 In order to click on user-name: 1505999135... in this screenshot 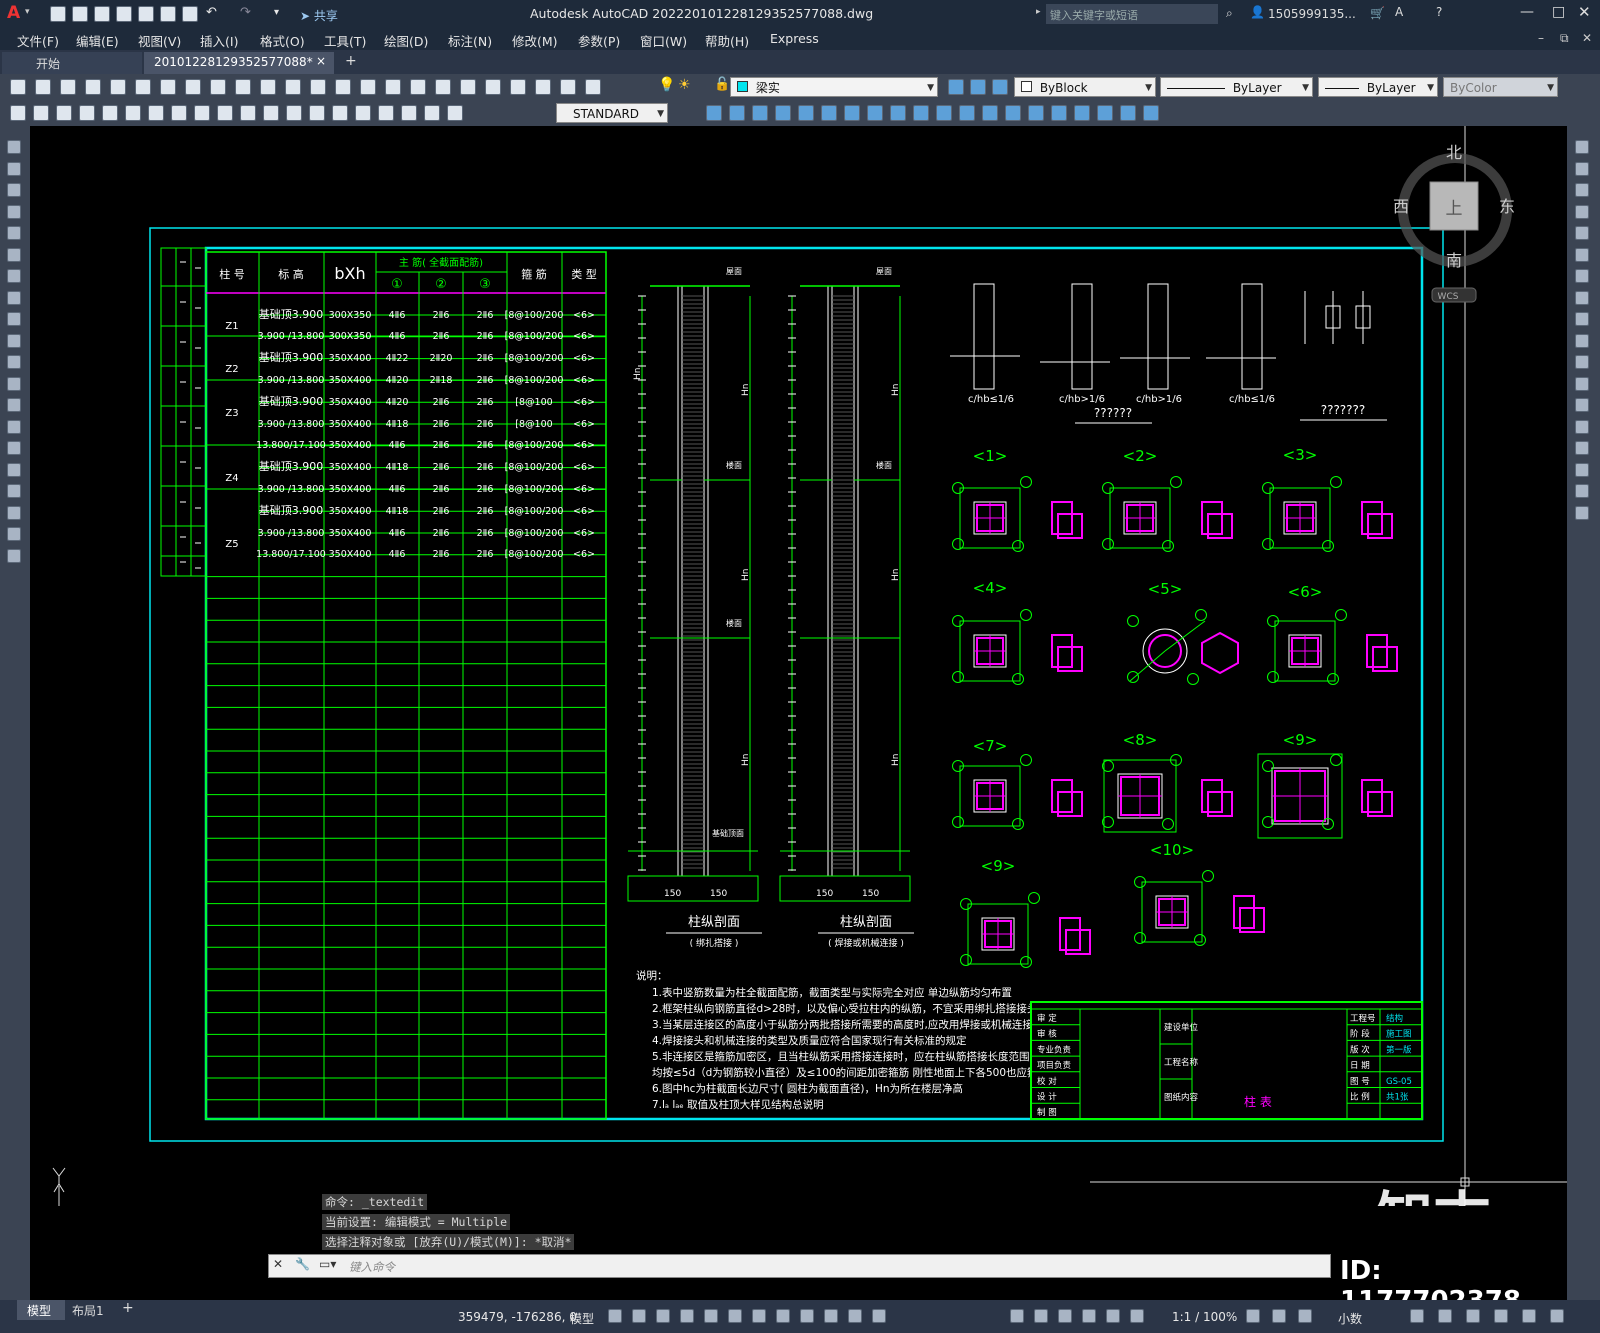, I will do `click(1312, 14)`.